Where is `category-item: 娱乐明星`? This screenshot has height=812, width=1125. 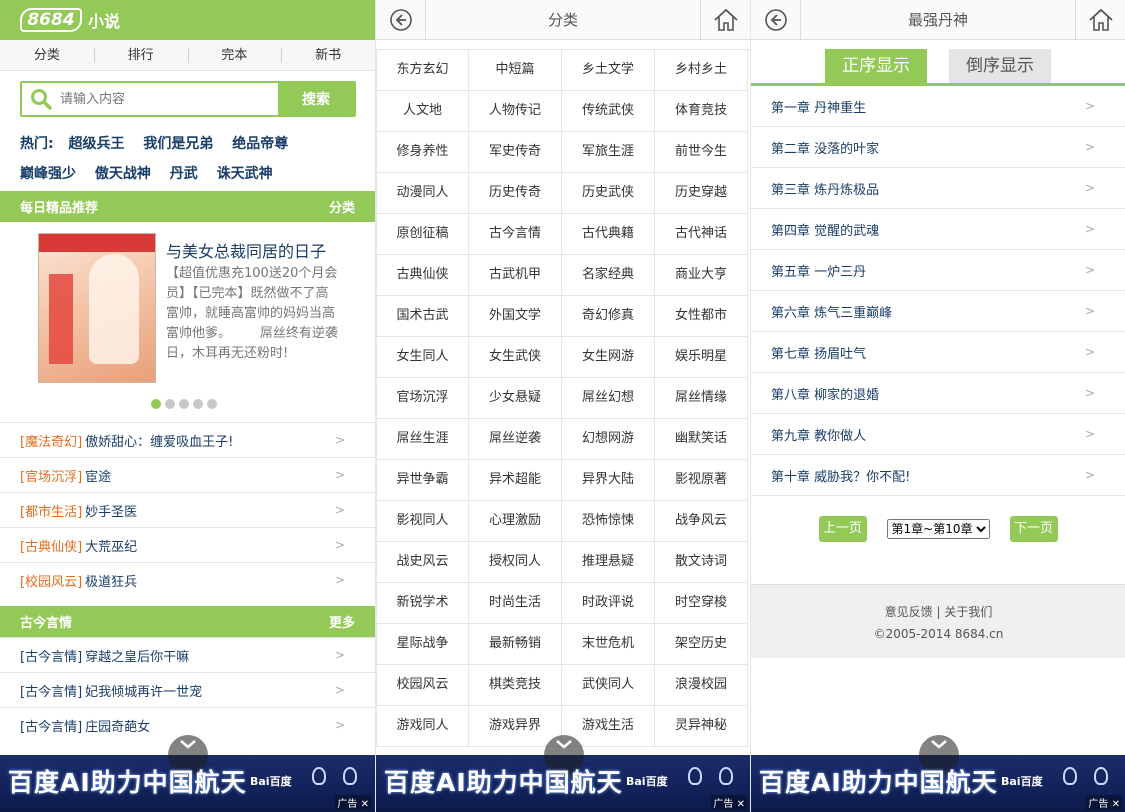 category-item: 娱乐明星 is located at coordinates (701, 357).